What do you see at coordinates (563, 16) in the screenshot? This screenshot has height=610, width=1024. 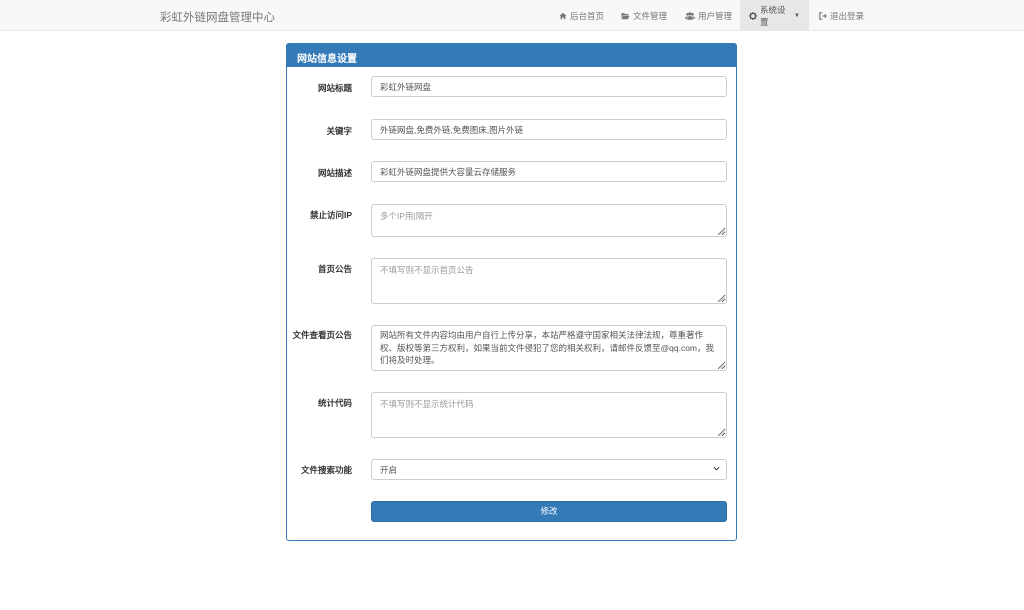 I see `home-icon` at bounding box center [563, 16].